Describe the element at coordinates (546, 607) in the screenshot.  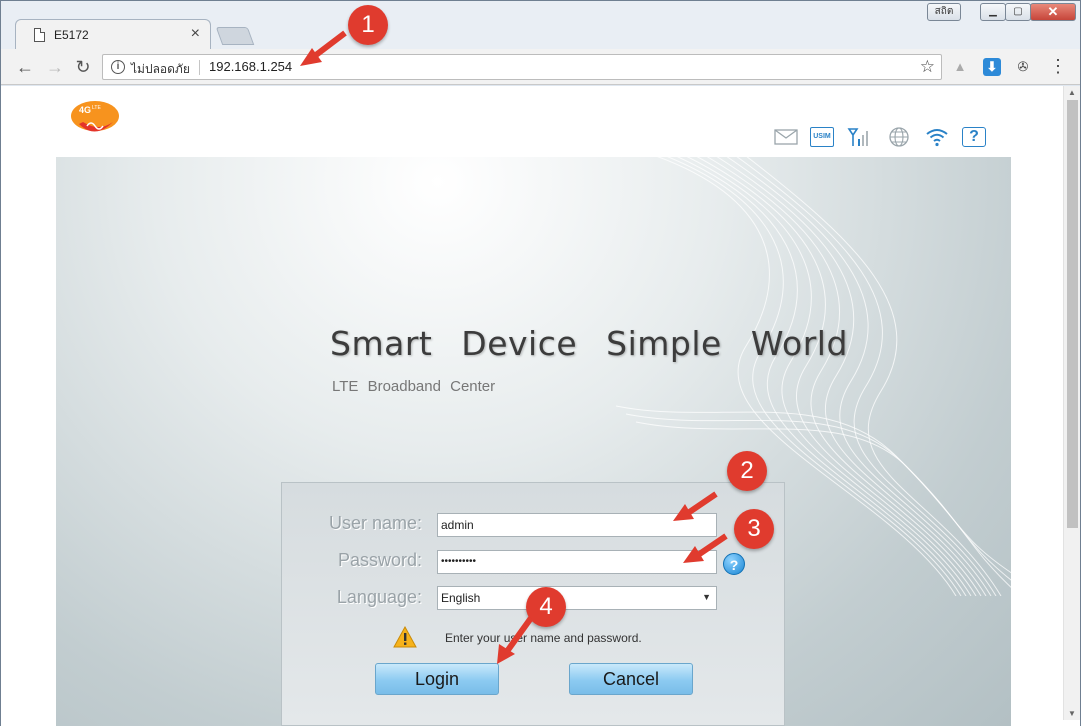
I see `annotation-badge-4: 4` at that location.